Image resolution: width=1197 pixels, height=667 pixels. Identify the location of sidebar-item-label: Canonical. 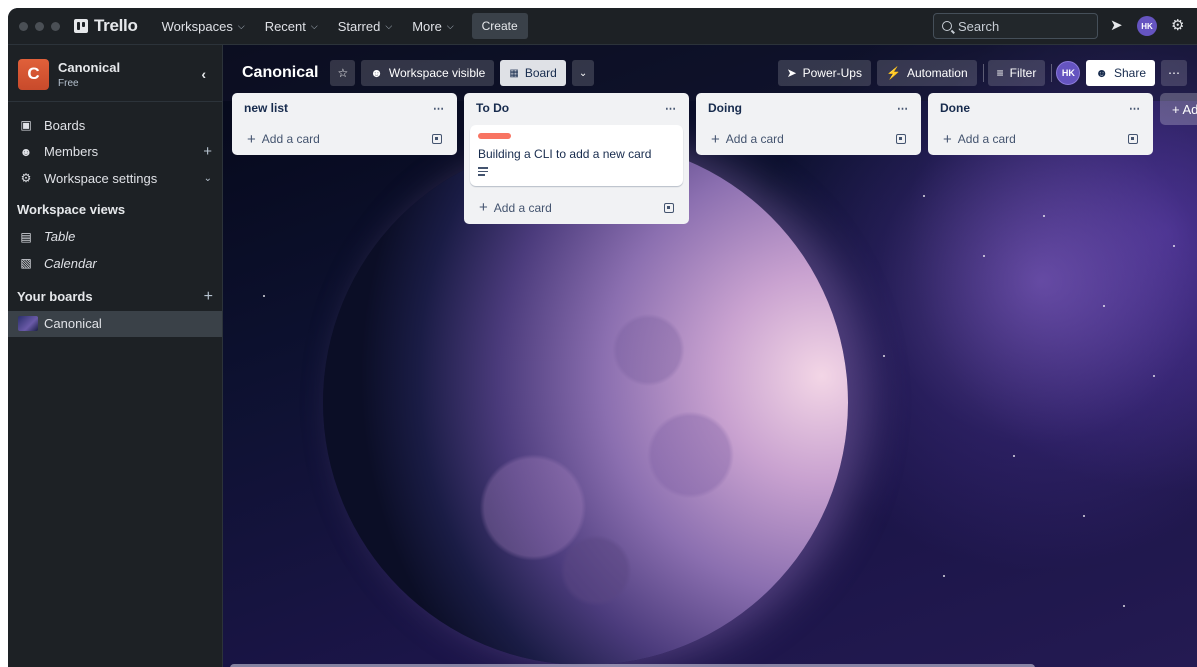
(73, 324).